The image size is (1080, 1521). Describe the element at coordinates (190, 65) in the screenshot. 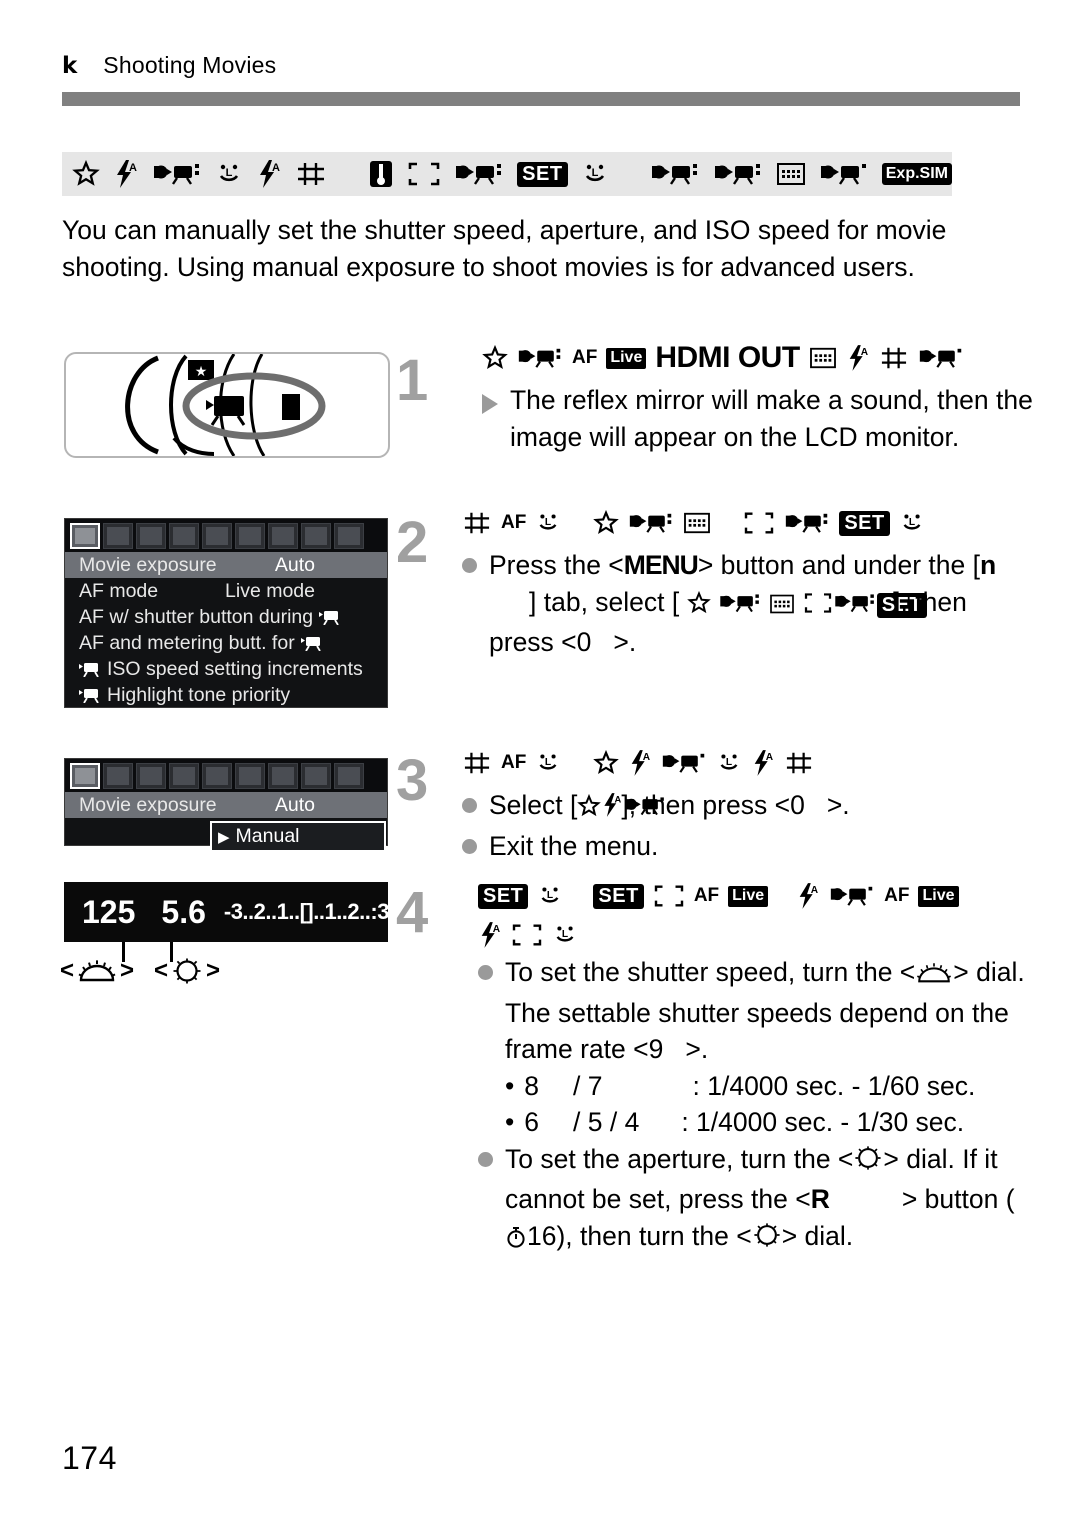

I see `page-title: Shooting Movies` at that location.